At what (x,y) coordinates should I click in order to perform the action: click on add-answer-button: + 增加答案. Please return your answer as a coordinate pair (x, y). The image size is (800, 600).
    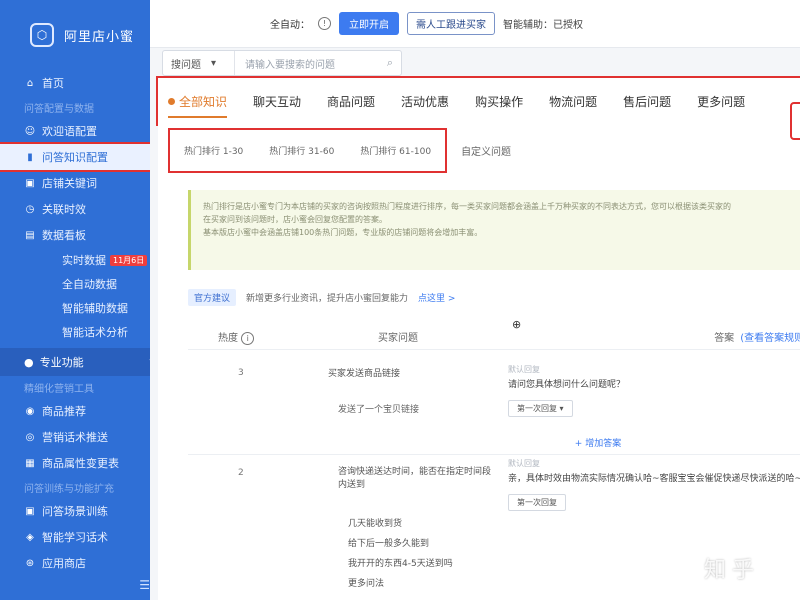
    Looking at the image, I should click on (598, 442).